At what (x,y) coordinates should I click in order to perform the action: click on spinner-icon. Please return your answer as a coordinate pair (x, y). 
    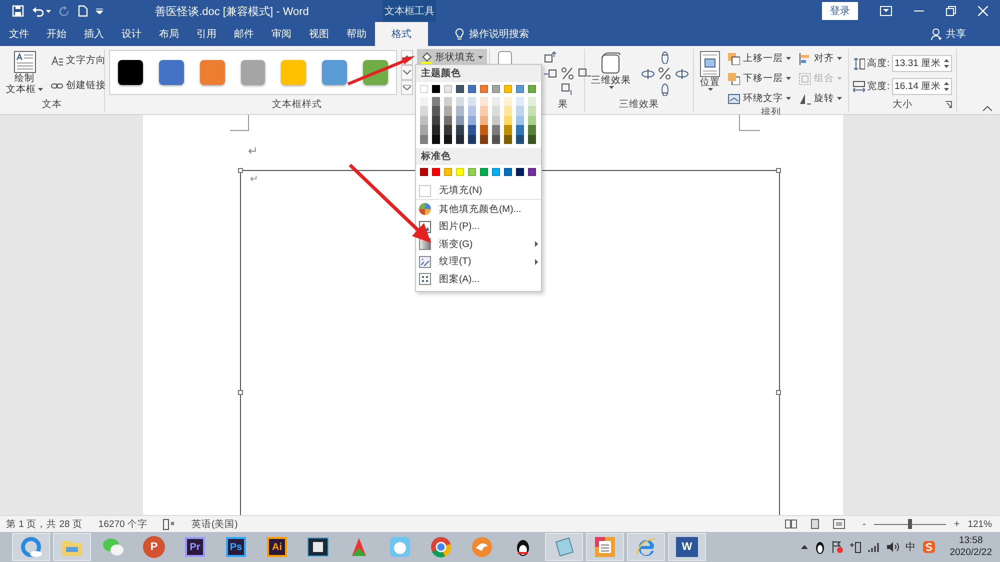
    Looking at the image, I should click on (946, 63).